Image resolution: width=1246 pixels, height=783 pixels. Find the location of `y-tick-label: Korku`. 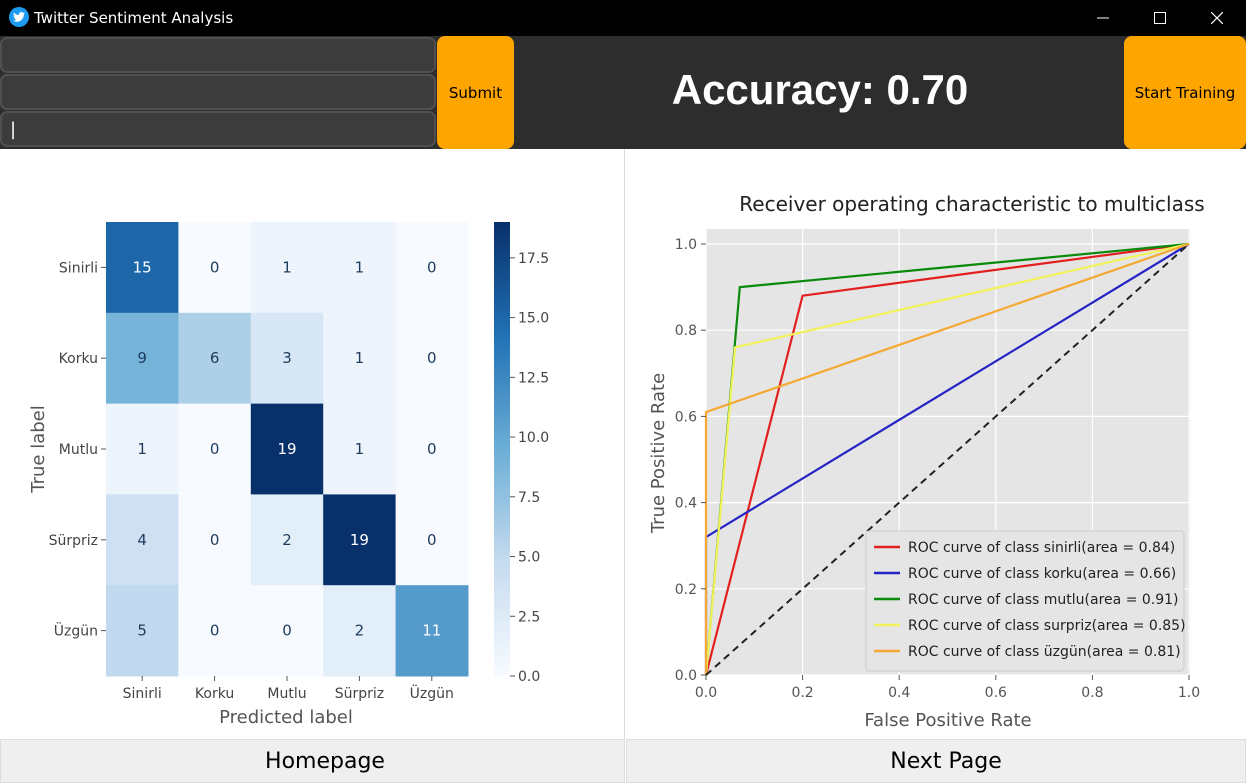

y-tick-label: Korku is located at coordinates (78, 359).